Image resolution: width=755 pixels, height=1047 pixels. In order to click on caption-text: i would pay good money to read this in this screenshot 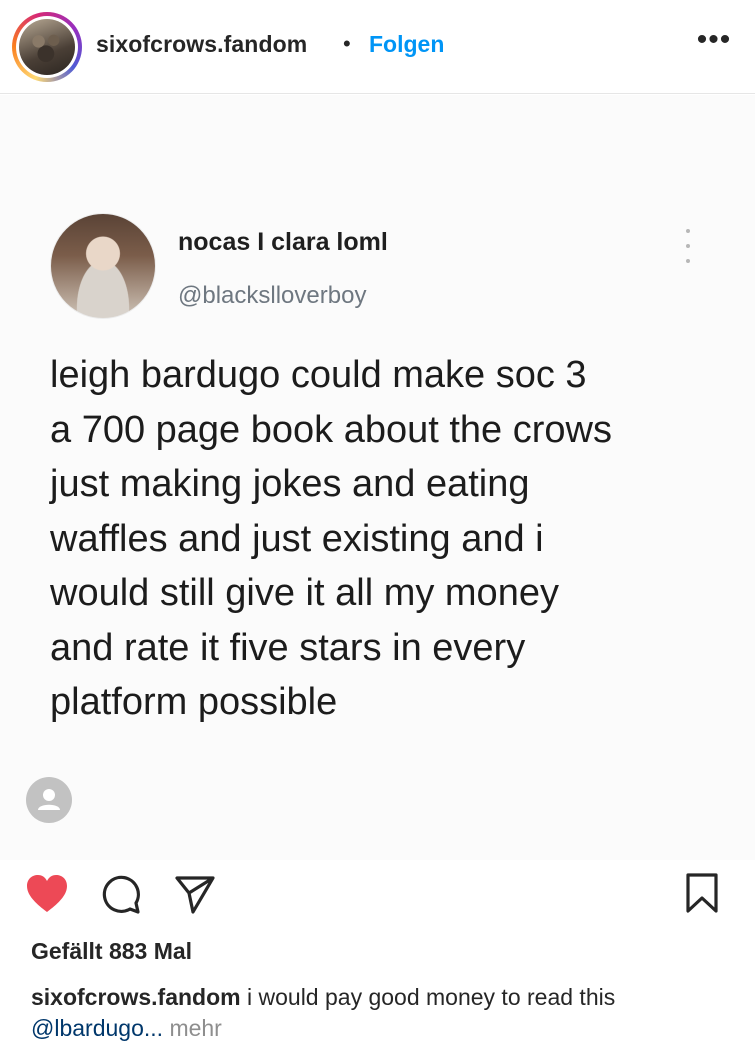, I will do `click(428, 997)`.